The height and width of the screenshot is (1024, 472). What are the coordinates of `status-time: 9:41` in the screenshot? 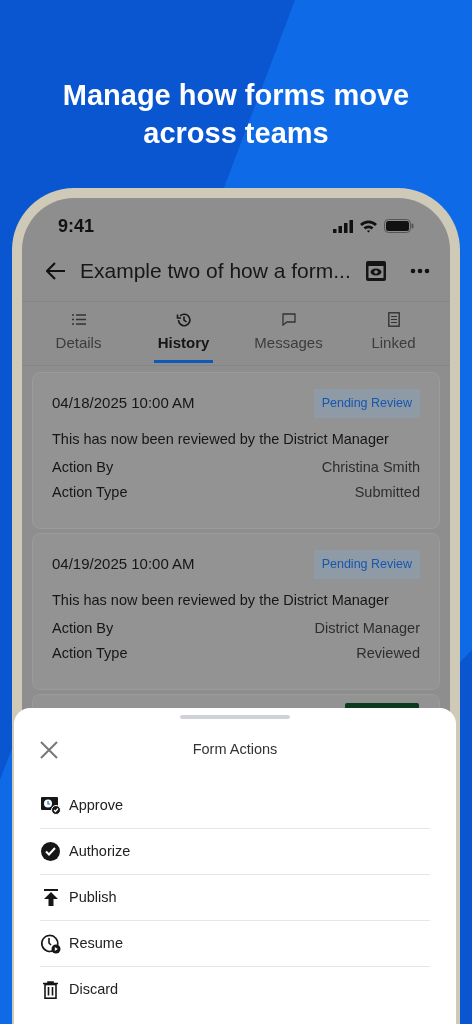 It's located at (76, 226).